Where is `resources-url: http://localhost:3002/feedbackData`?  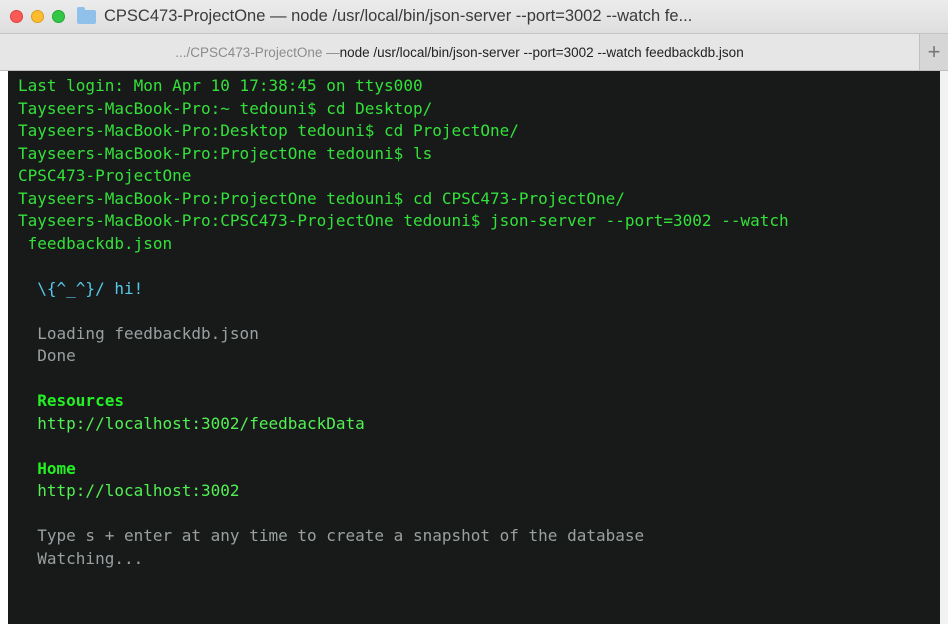
resources-url: http://localhost:3002/feedbackData is located at coordinates (479, 424).